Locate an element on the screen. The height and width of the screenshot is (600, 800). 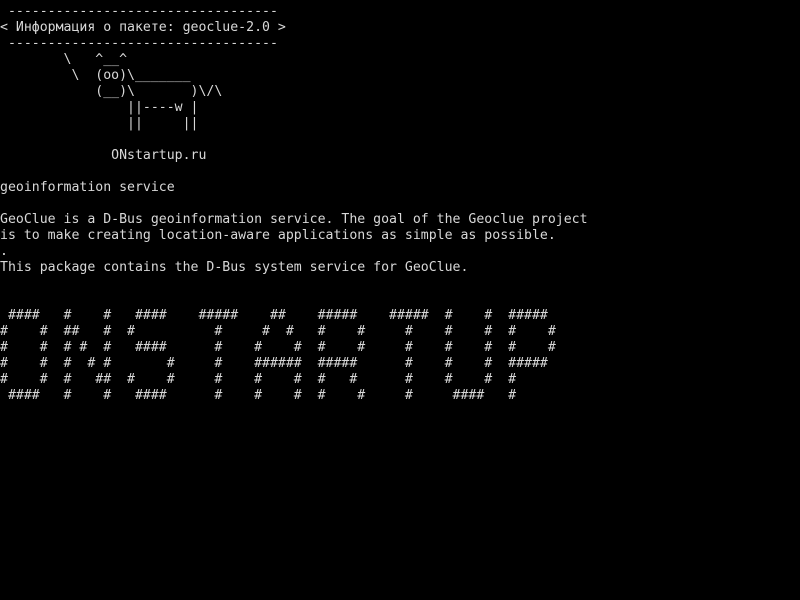
blank-lines is located at coordinates (400, 292).